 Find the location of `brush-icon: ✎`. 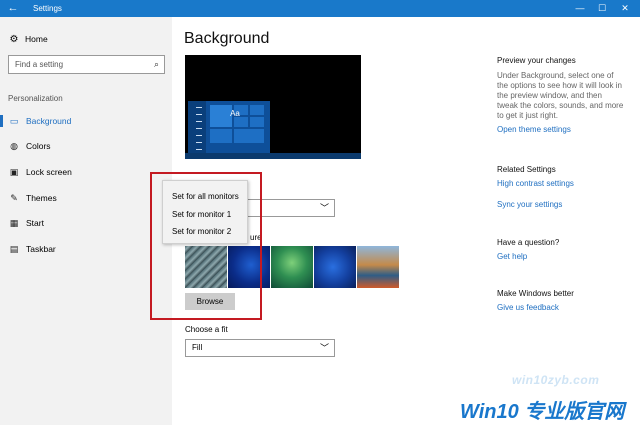

brush-icon: ✎ is located at coordinates (14, 198).